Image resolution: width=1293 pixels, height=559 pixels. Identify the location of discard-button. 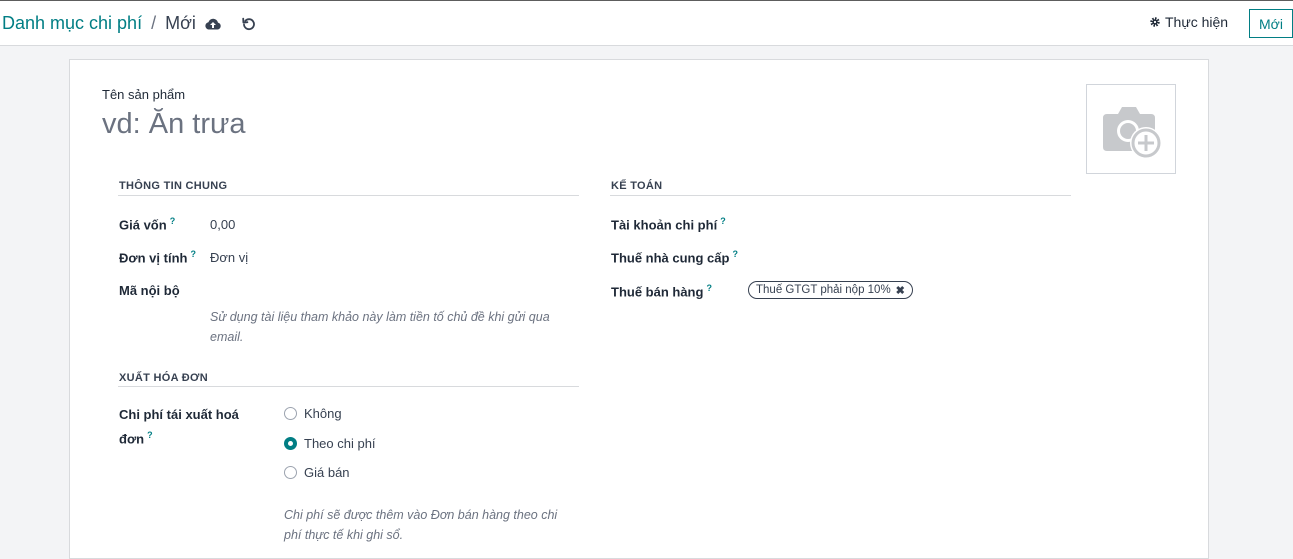
(249, 24).